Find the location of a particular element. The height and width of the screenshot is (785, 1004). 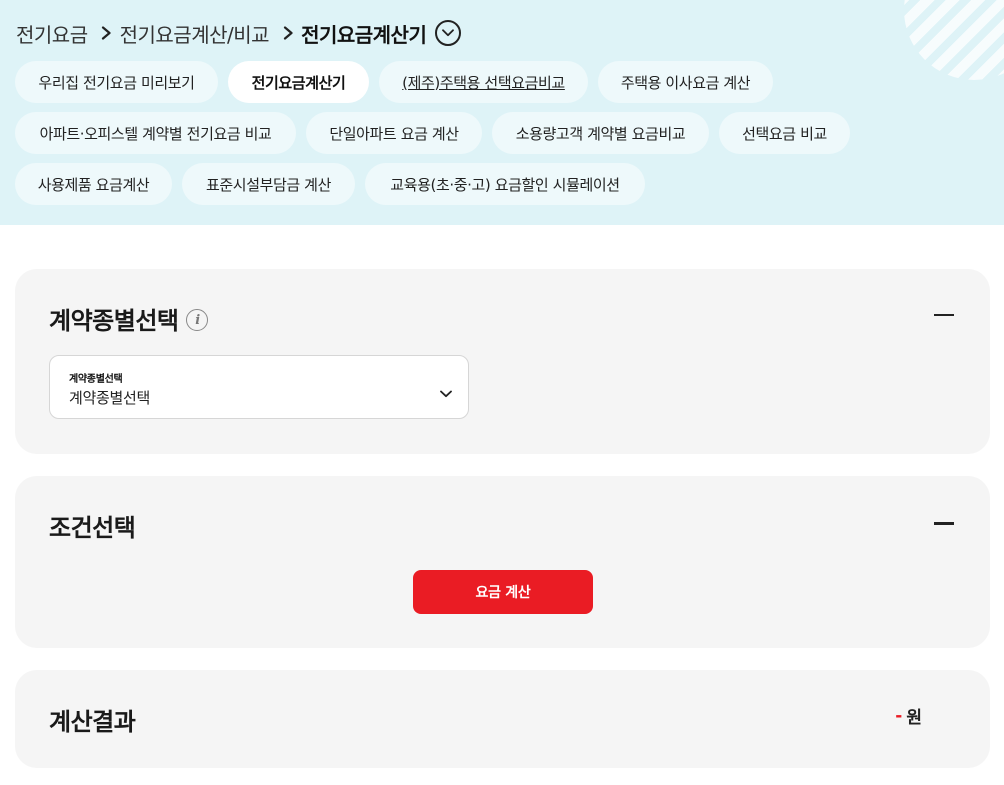

tab-label: 단일아파트 요금 계산 is located at coordinates (394, 133).